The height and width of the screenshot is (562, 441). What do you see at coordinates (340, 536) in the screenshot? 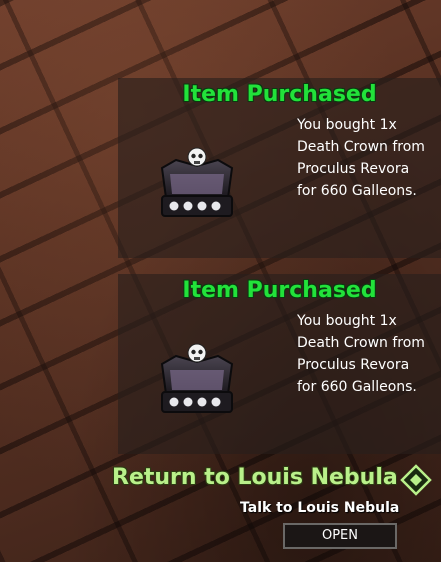
I see `open-button: OPEN` at bounding box center [340, 536].